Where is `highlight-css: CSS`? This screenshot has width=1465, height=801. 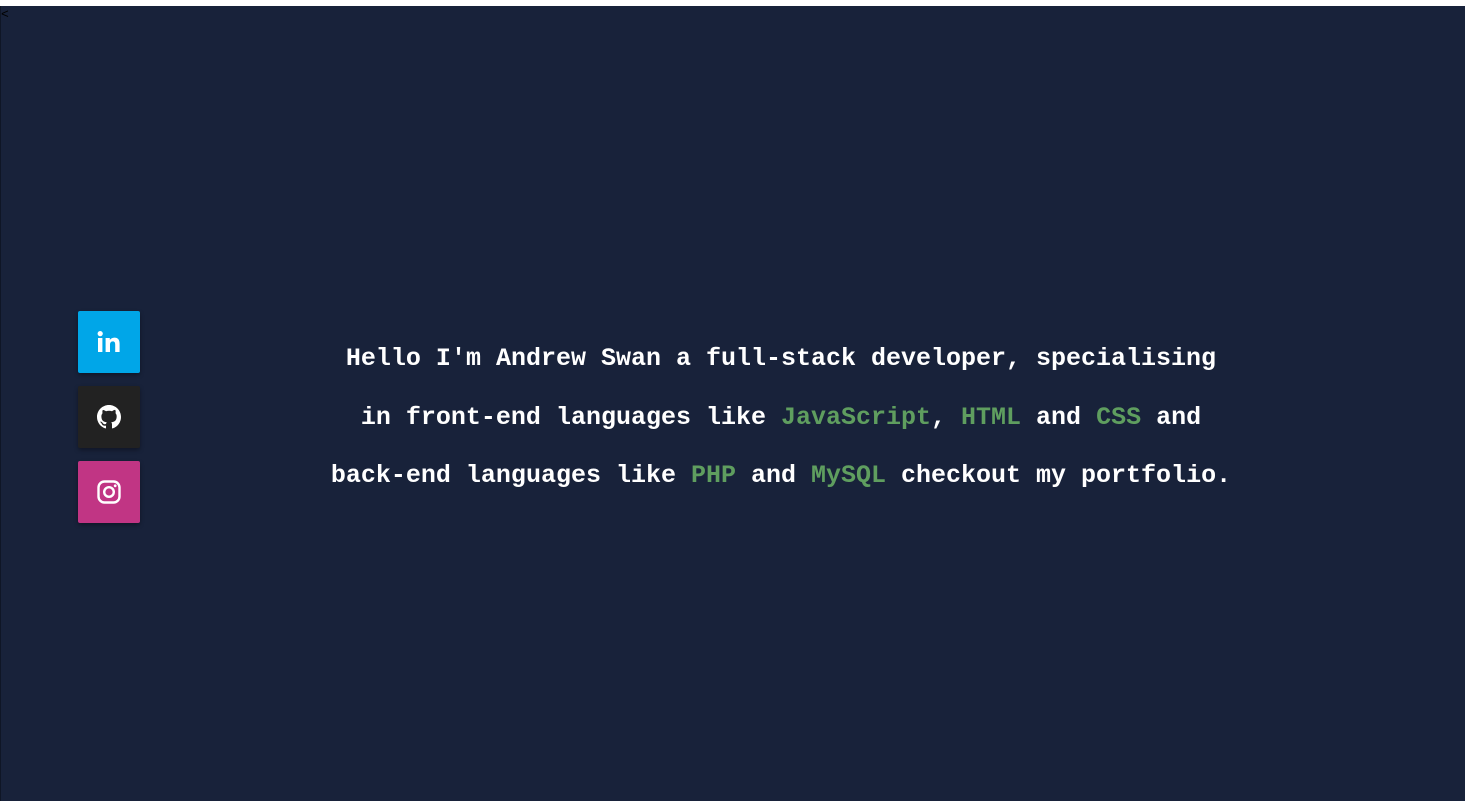
highlight-css: CSS is located at coordinates (1119, 417).